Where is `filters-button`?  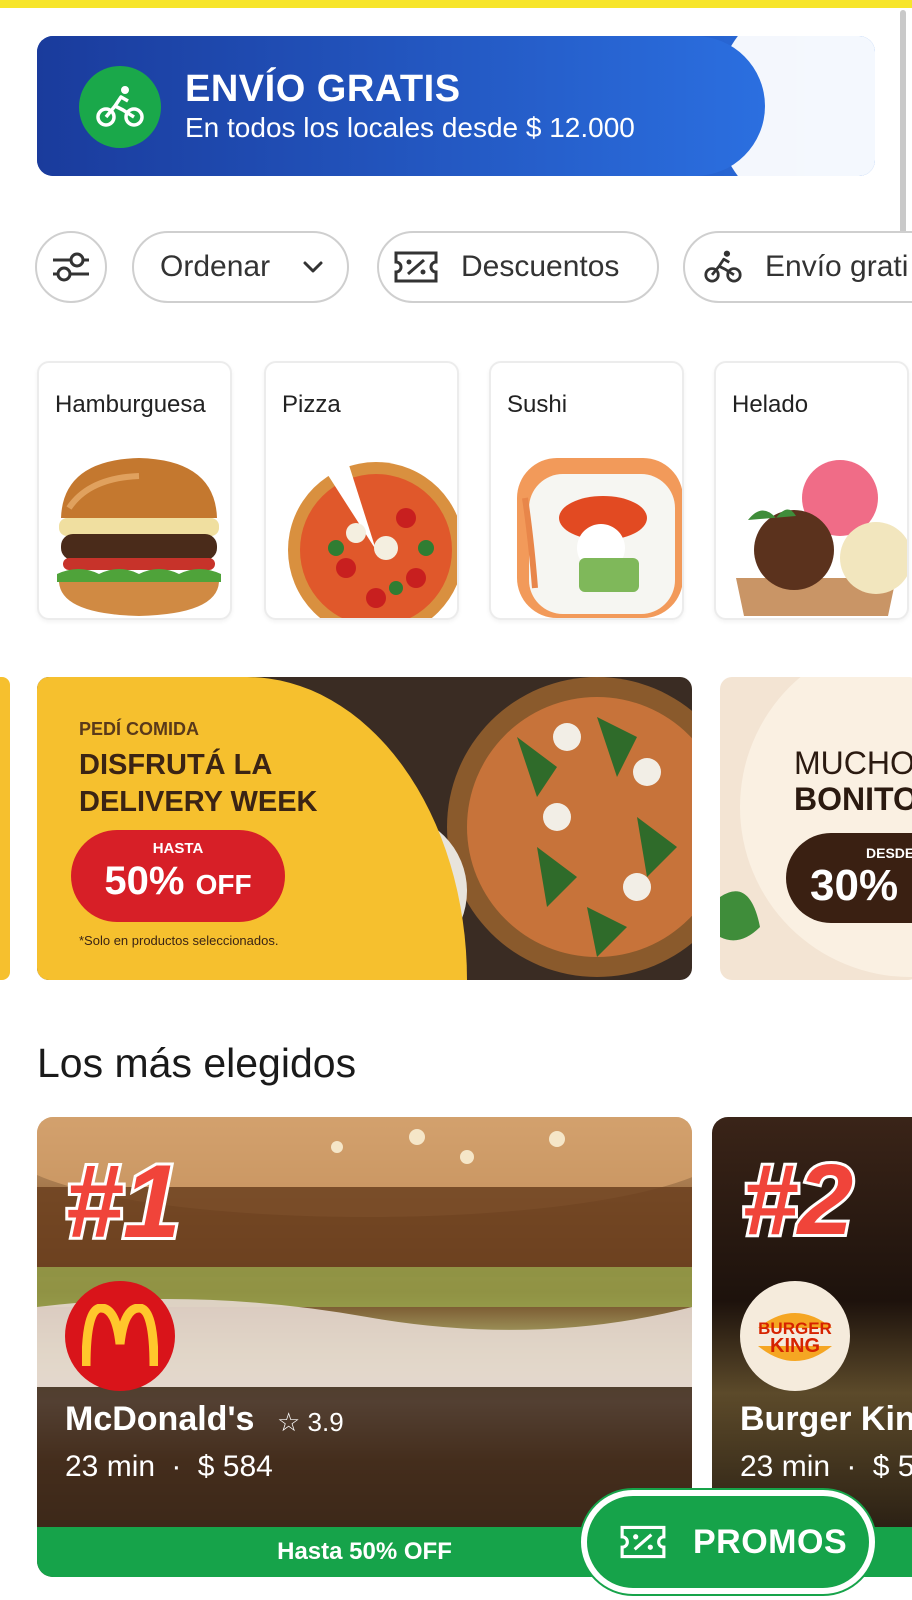 filters-button is located at coordinates (71, 267).